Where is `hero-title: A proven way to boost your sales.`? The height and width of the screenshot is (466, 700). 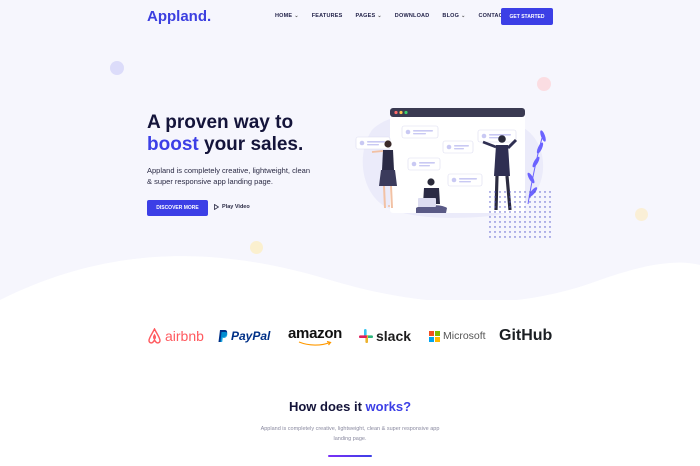
hero-title: A proven way to boost your sales. is located at coordinates (247, 134).